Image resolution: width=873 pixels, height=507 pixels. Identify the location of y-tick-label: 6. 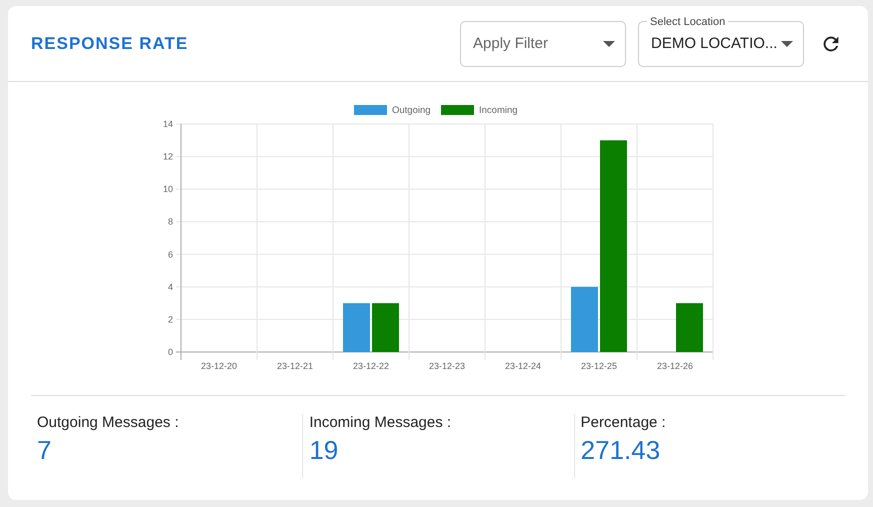
(170, 254).